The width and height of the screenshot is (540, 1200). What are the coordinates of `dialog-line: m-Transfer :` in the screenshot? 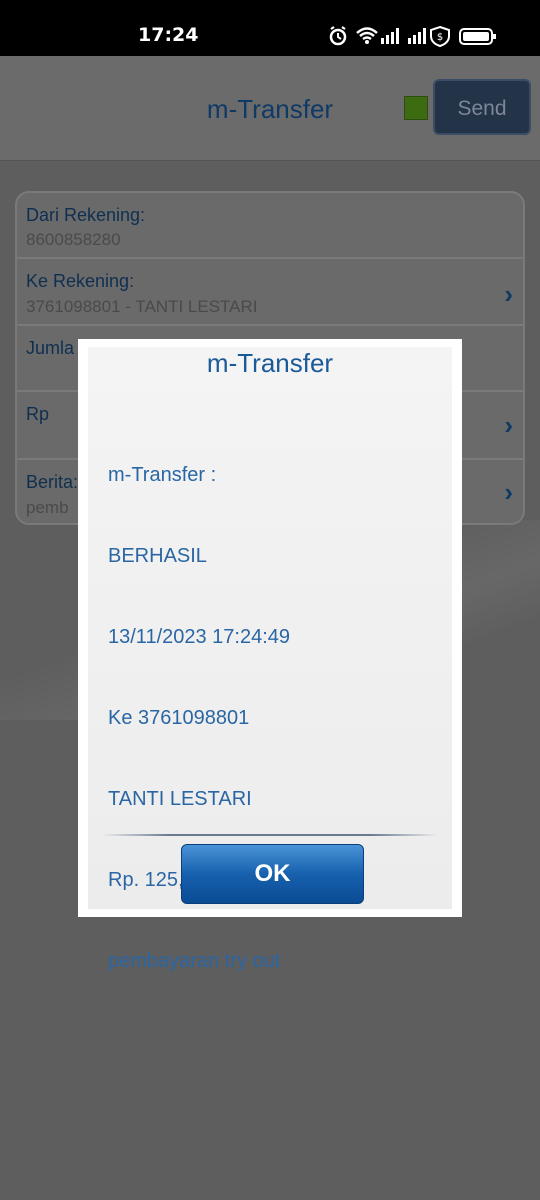 It's located at (162, 475).